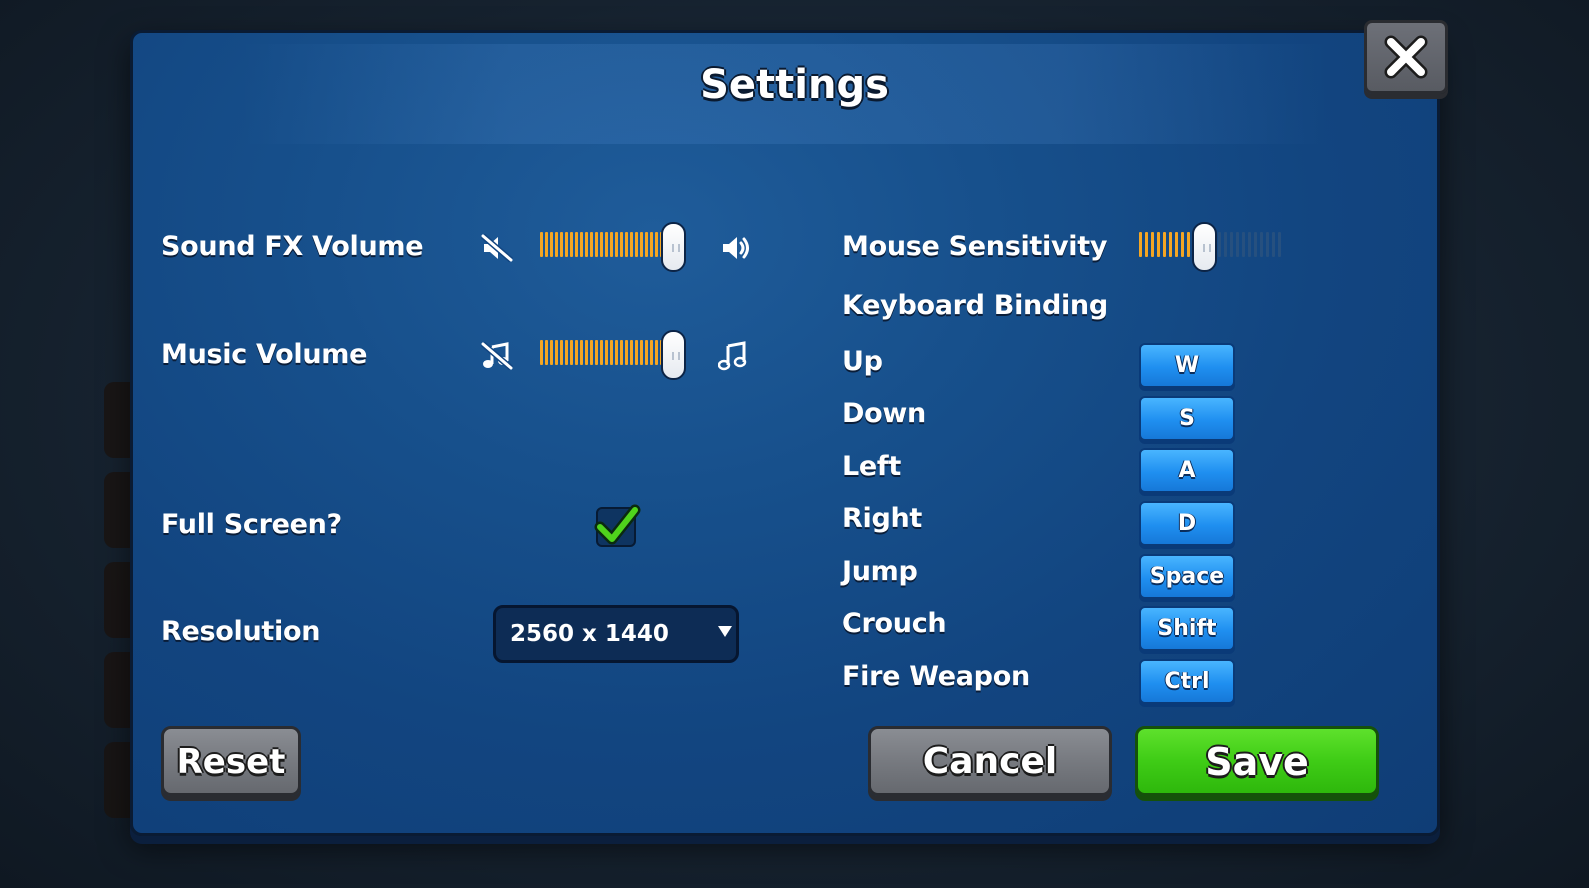 The width and height of the screenshot is (1589, 888). Describe the element at coordinates (1187, 681) in the screenshot. I see `key-binding-fire-weapon: Ctrl` at that location.